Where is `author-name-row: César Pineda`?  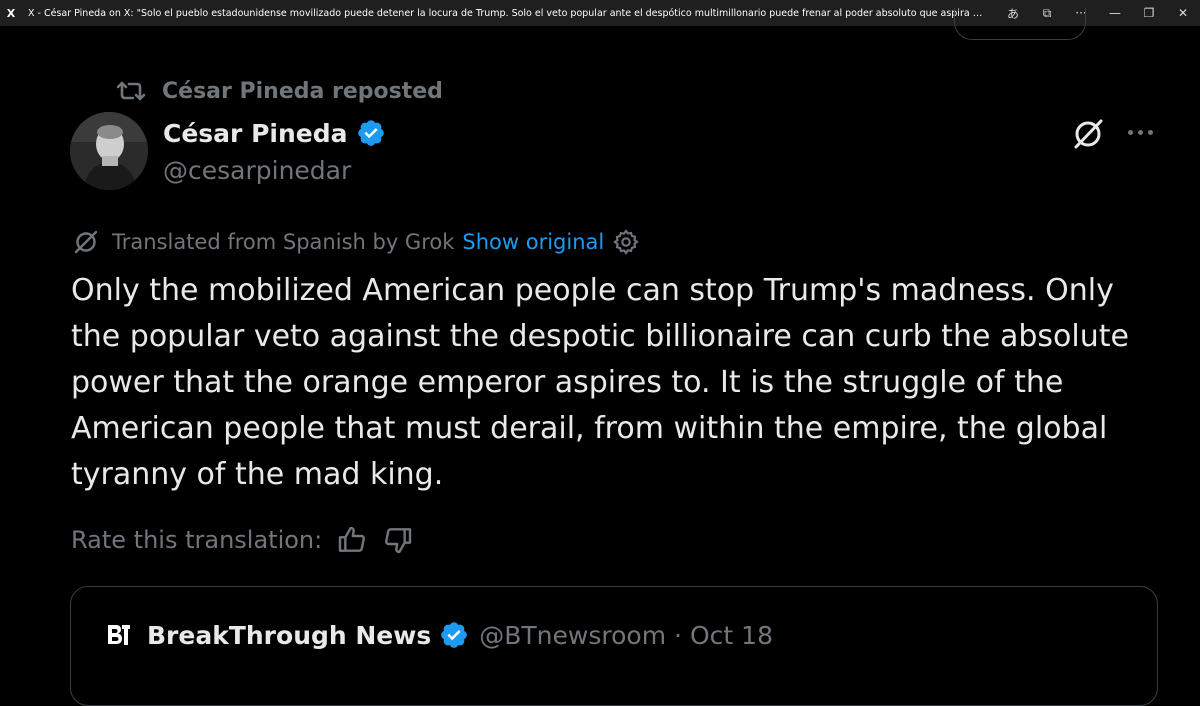 author-name-row: César Pineda is located at coordinates (274, 133).